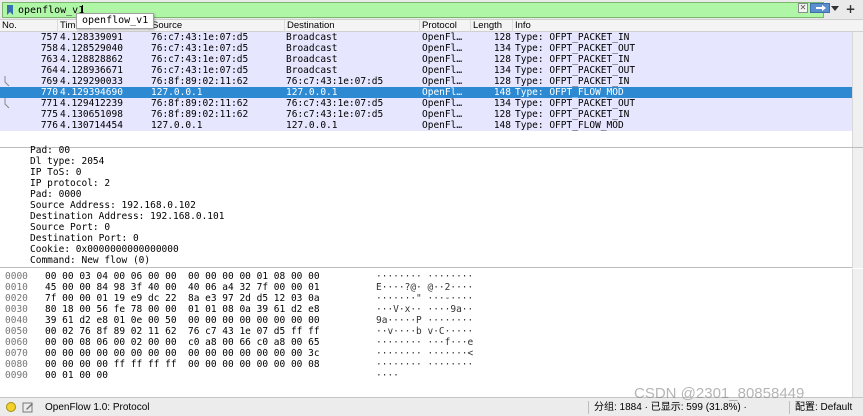  Describe the element at coordinates (445, 26) in the screenshot. I see `column-header-protocol: Protocol` at that location.